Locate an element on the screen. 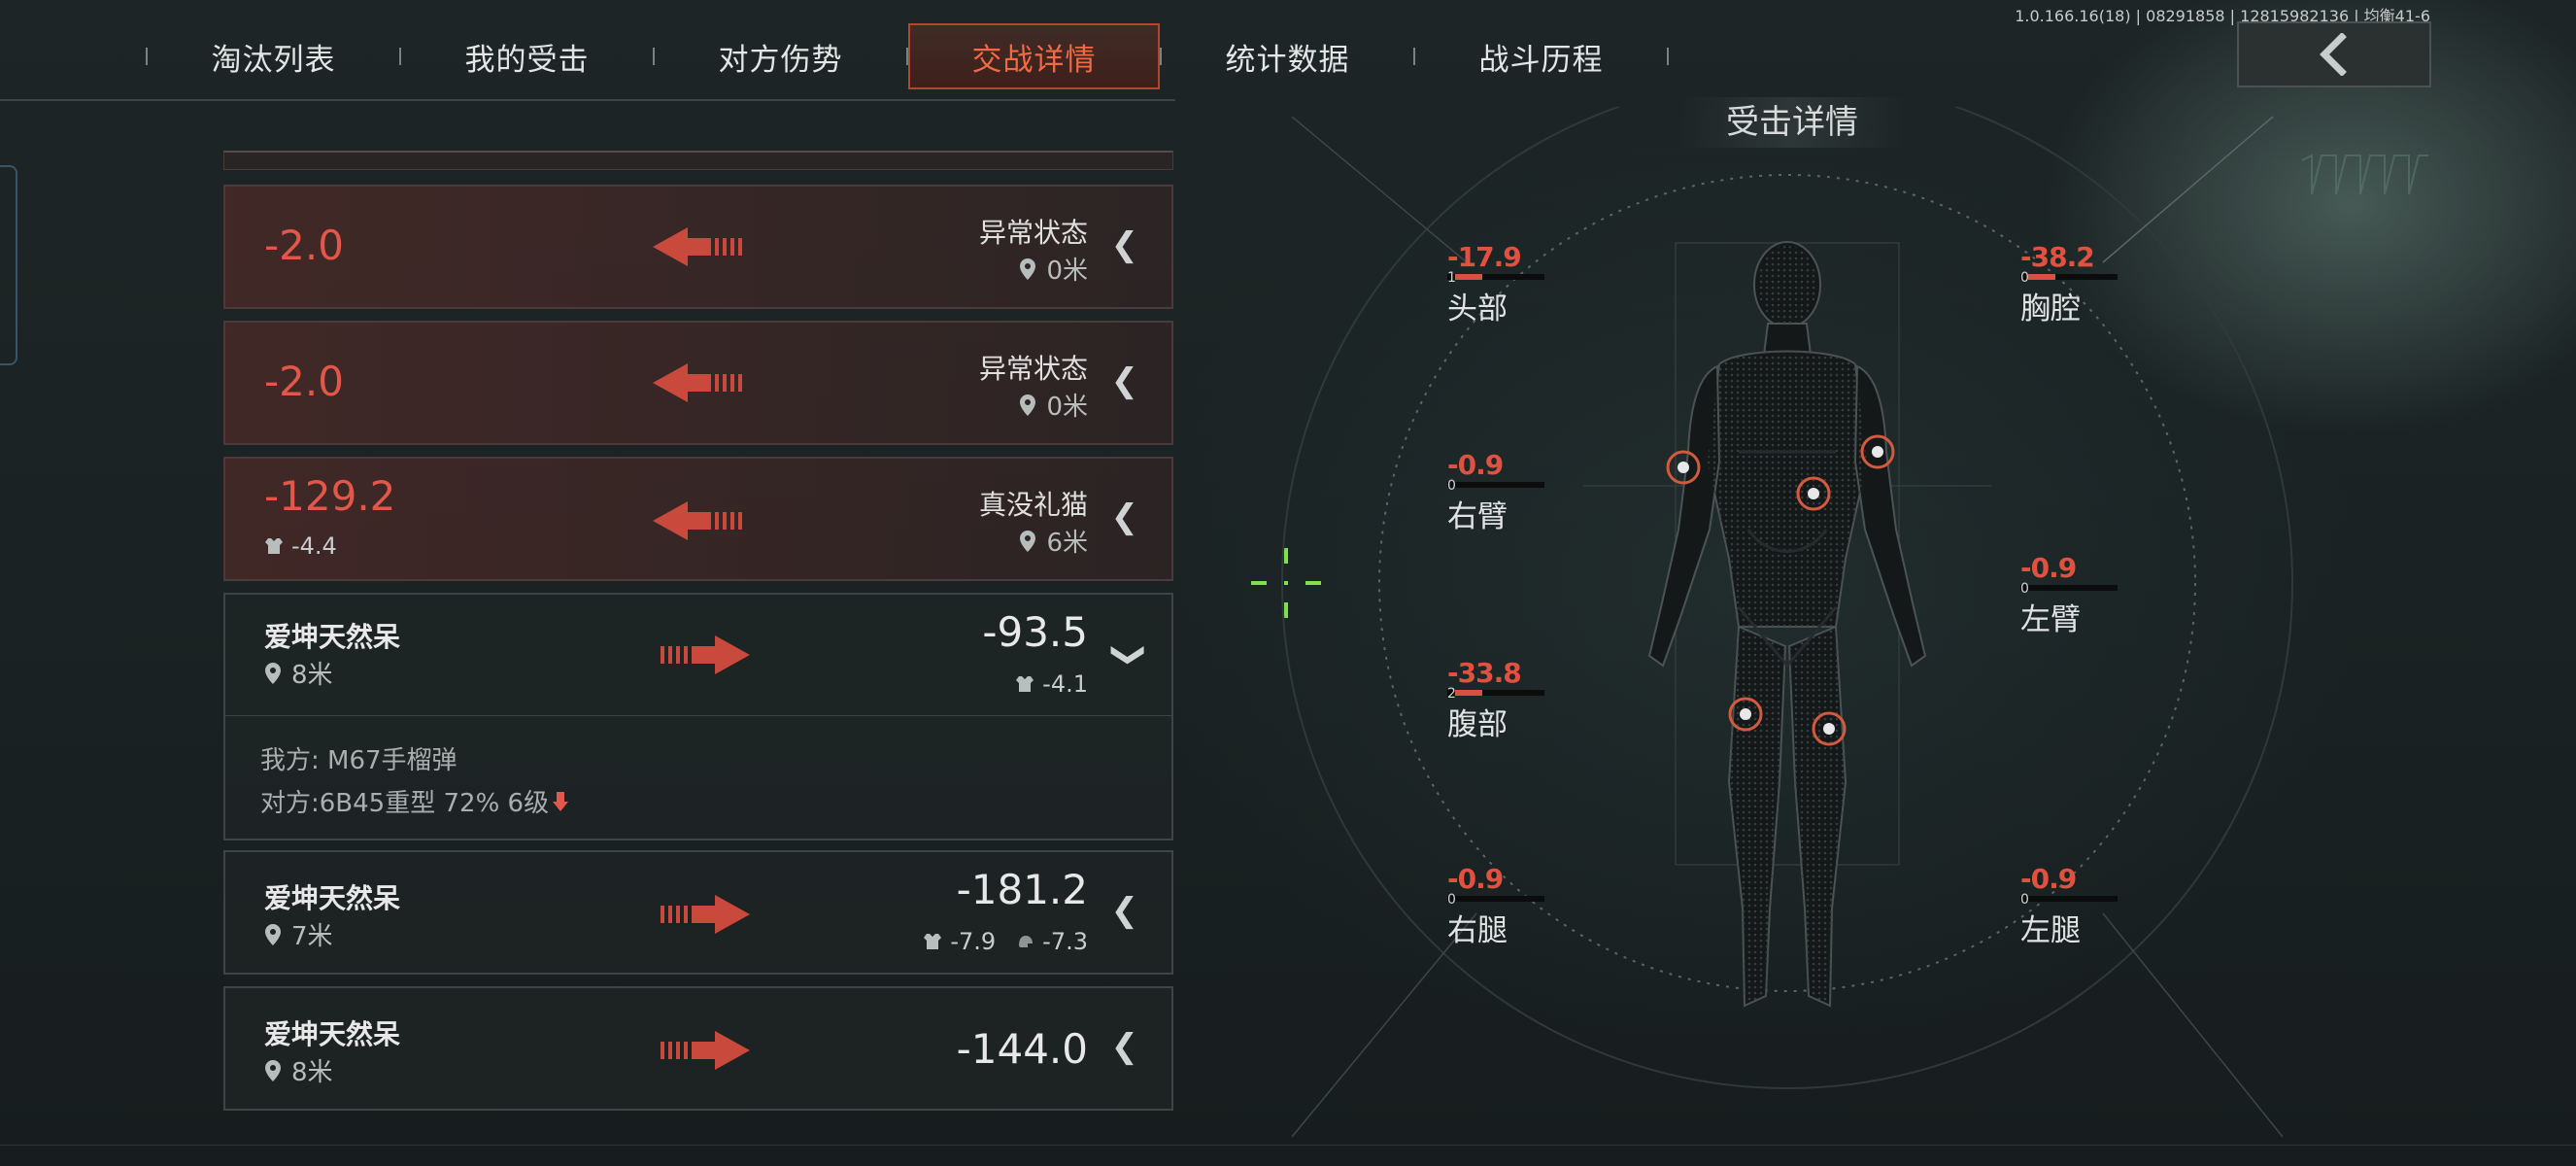 The height and width of the screenshot is (1166, 2576). body-part-head: -17.9 1 头部 is located at coordinates (1495, 284).